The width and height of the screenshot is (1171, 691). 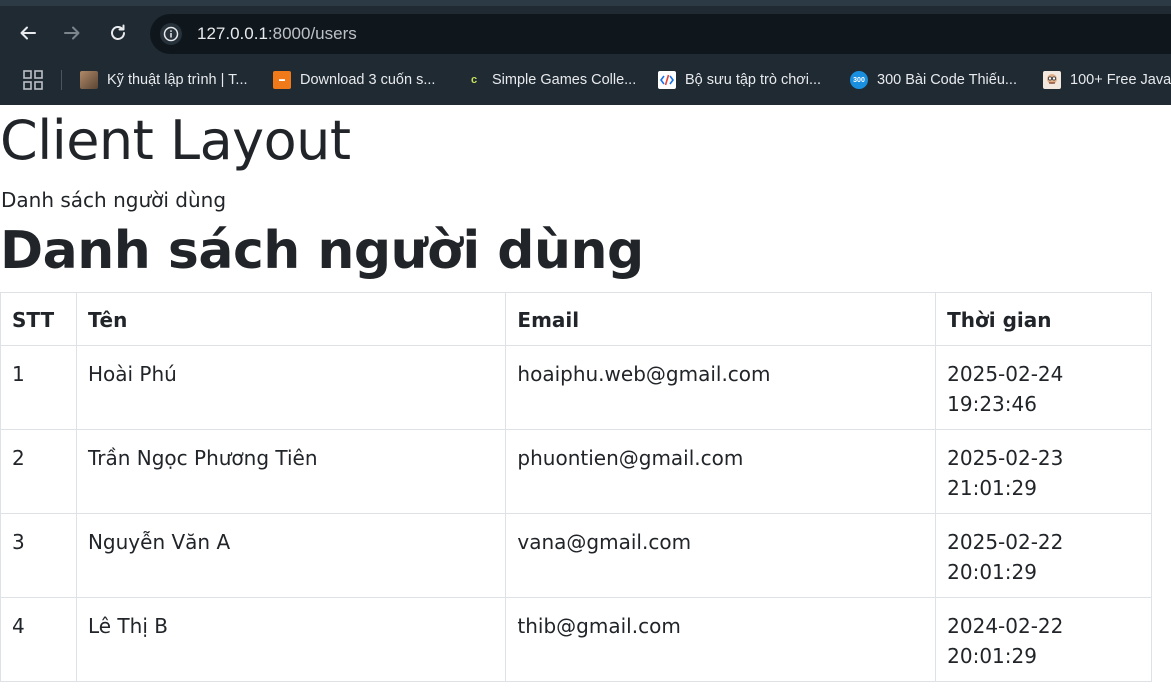 I want to click on header-name: Tên, so click(x=291, y=319).